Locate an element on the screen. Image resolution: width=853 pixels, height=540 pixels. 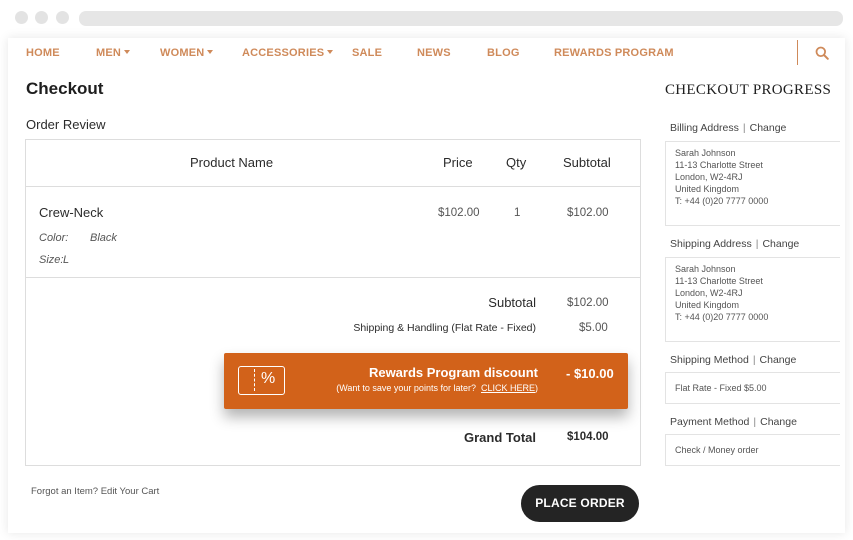
rewards-title: Rewards Program discount is located at coordinates (453, 372).